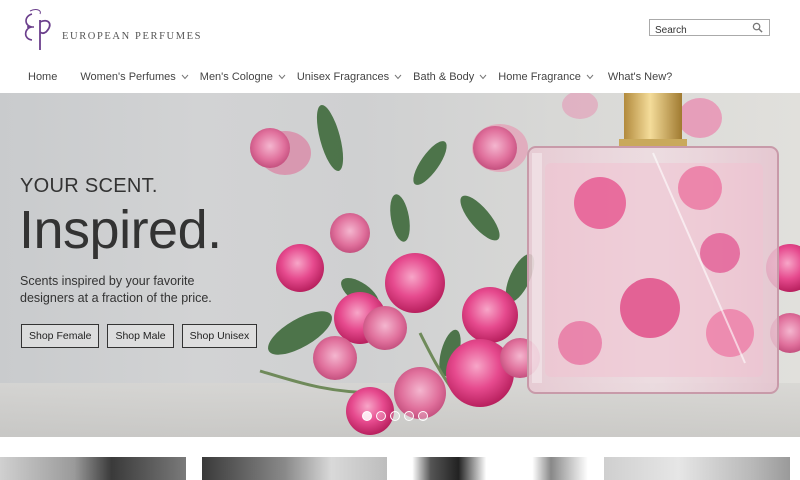 The height and width of the screenshot is (480, 800). I want to click on nav-item-label: Bath & Body, so click(444, 76).